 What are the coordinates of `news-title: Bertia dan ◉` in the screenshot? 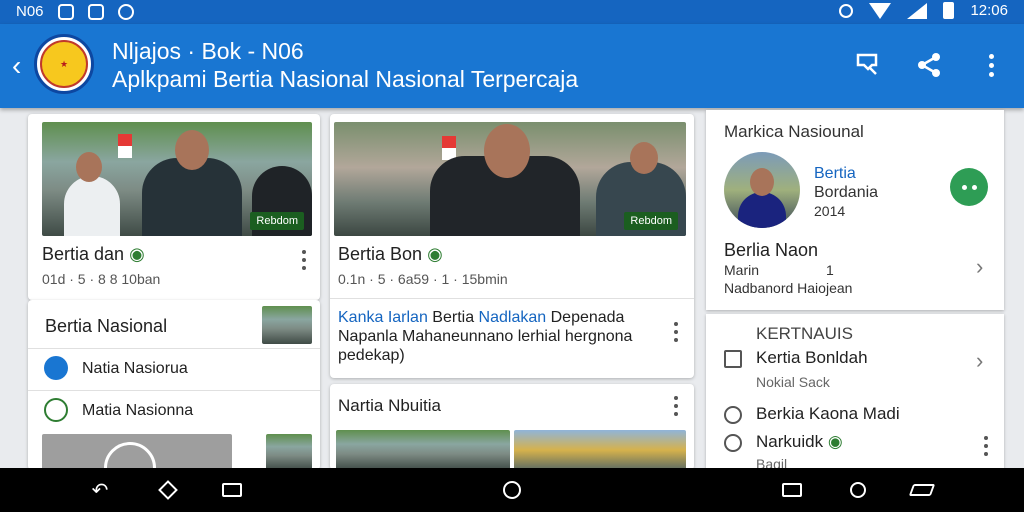 It's located at (93, 254).